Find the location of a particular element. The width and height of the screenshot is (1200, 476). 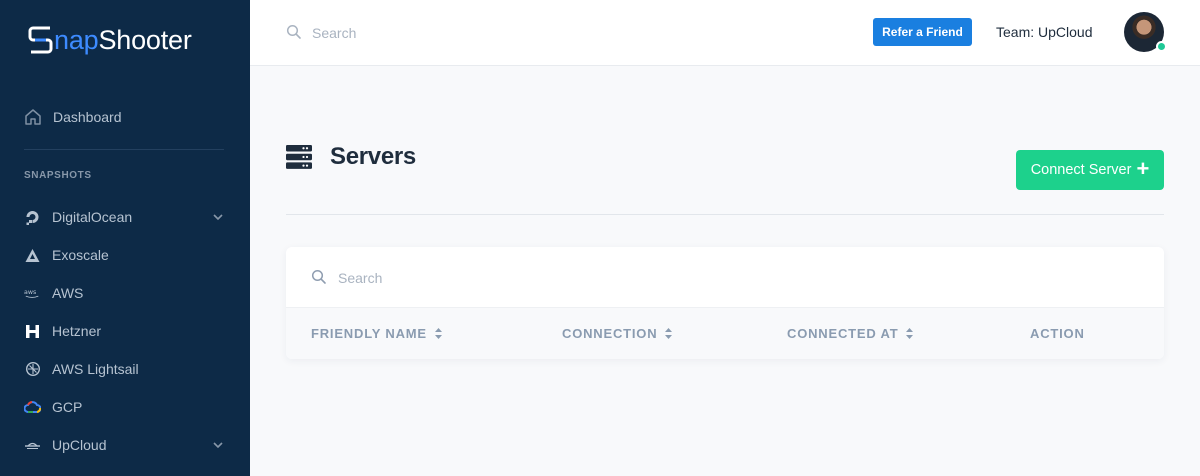

sidebar-item-aws-lightsail: AWS Lightsail is located at coordinates (125, 369).